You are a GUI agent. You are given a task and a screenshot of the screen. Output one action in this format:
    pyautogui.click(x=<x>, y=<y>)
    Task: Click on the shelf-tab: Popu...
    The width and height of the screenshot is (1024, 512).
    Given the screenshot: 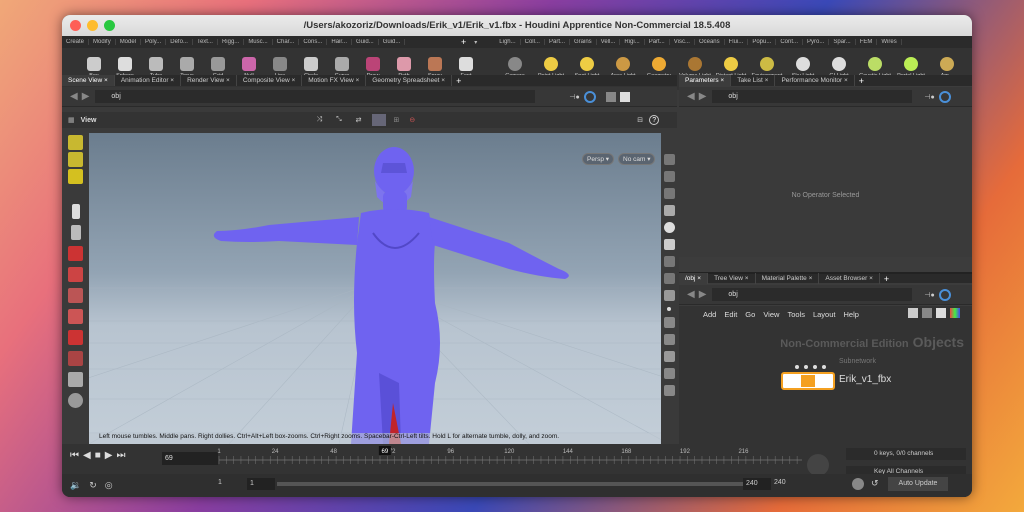 What is the action you would take?
    pyautogui.click(x=762, y=42)
    